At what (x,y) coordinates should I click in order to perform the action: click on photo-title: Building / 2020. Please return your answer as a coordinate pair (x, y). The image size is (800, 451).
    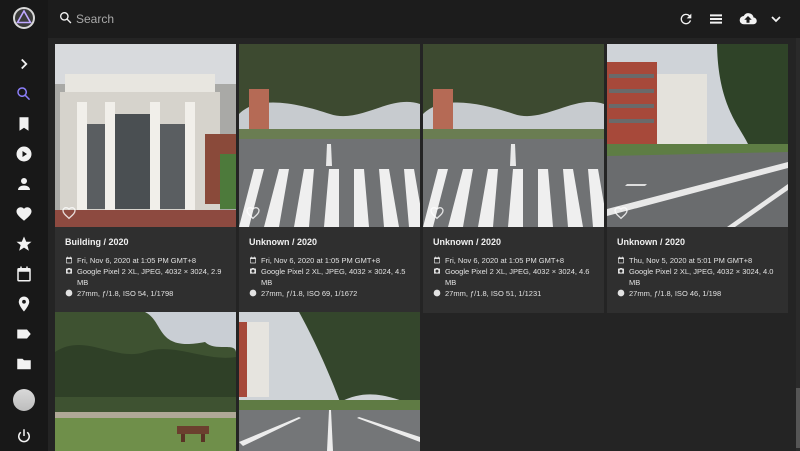
    Looking at the image, I should click on (145, 242).